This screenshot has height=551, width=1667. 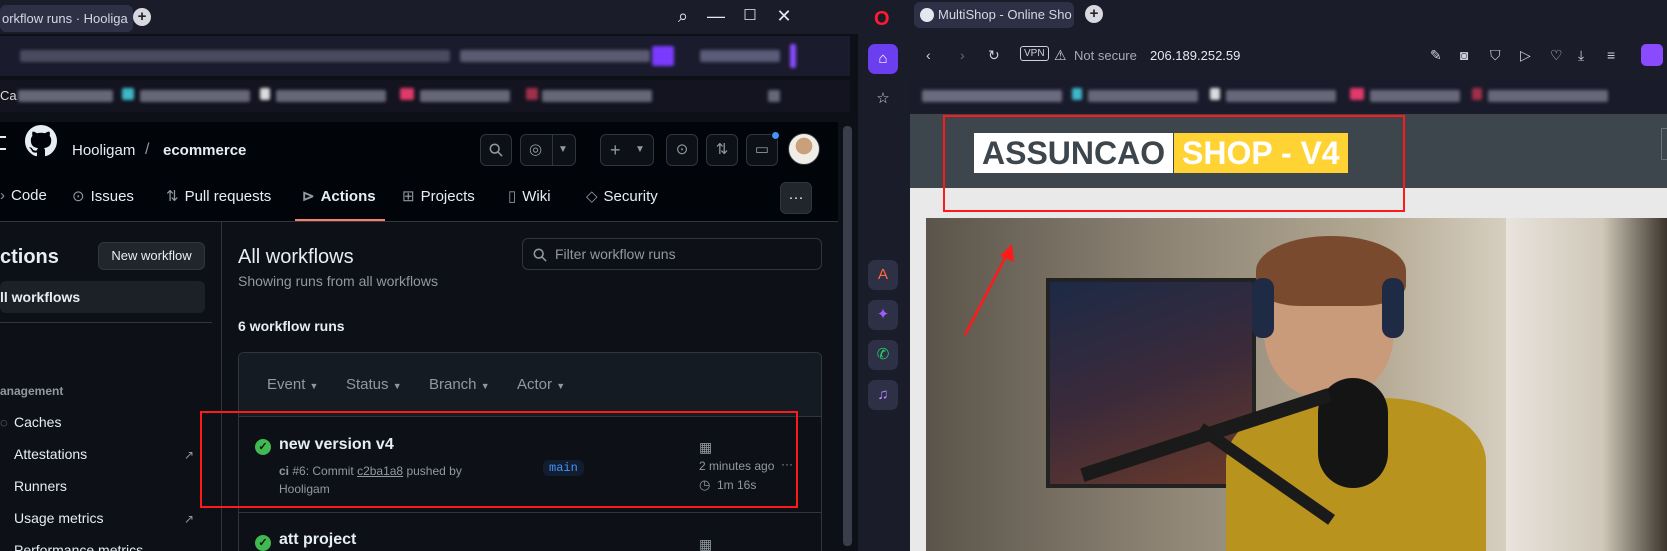 I want to click on tab-projects: ⊞ Projects, so click(x=438, y=198).